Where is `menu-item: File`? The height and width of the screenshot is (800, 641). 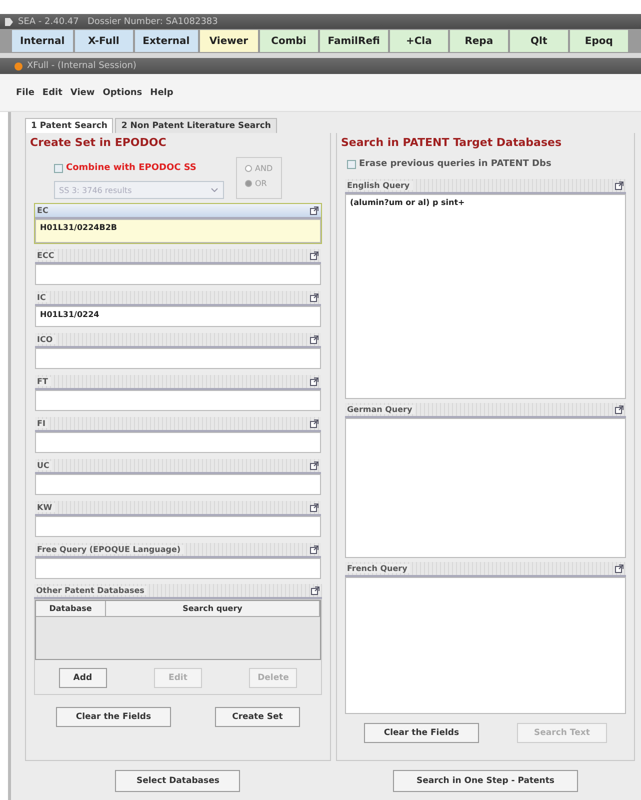
menu-item: File is located at coordinates (25, 93).